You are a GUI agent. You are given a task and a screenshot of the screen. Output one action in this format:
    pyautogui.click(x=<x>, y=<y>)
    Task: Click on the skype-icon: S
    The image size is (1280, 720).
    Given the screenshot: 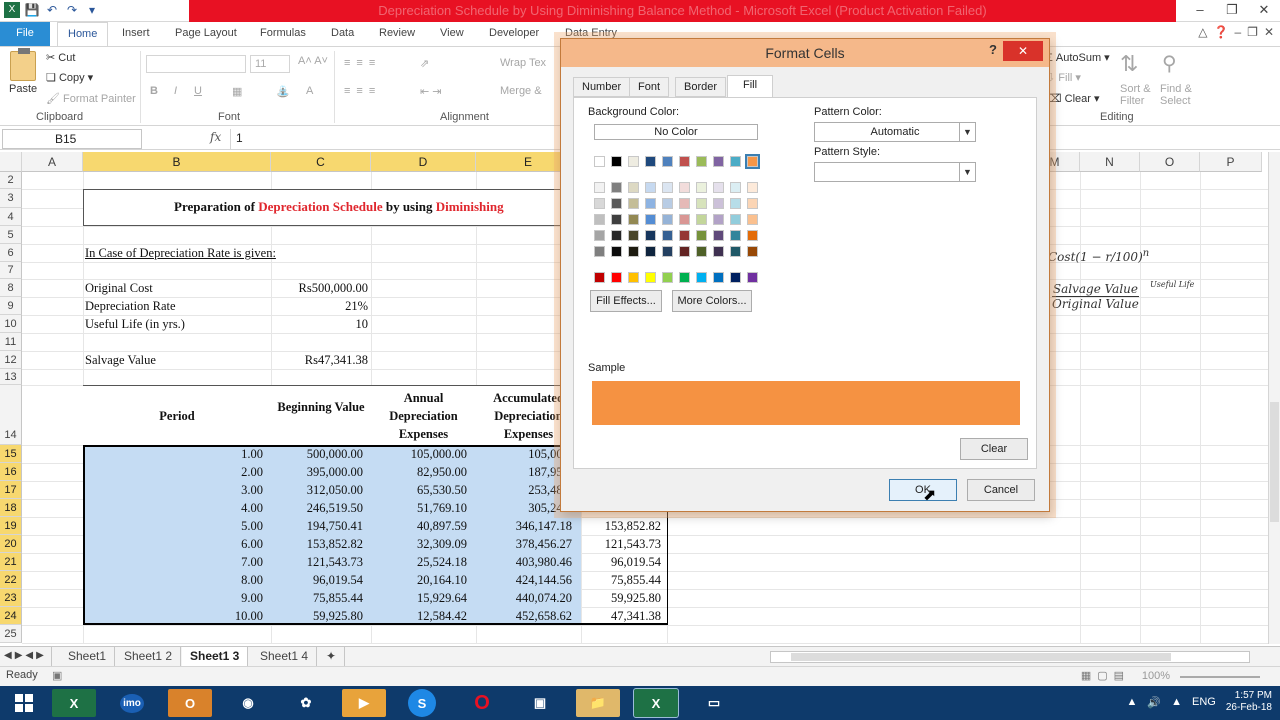 What is the action you would take?
    pyautogui.click(x=422, y=703)
    